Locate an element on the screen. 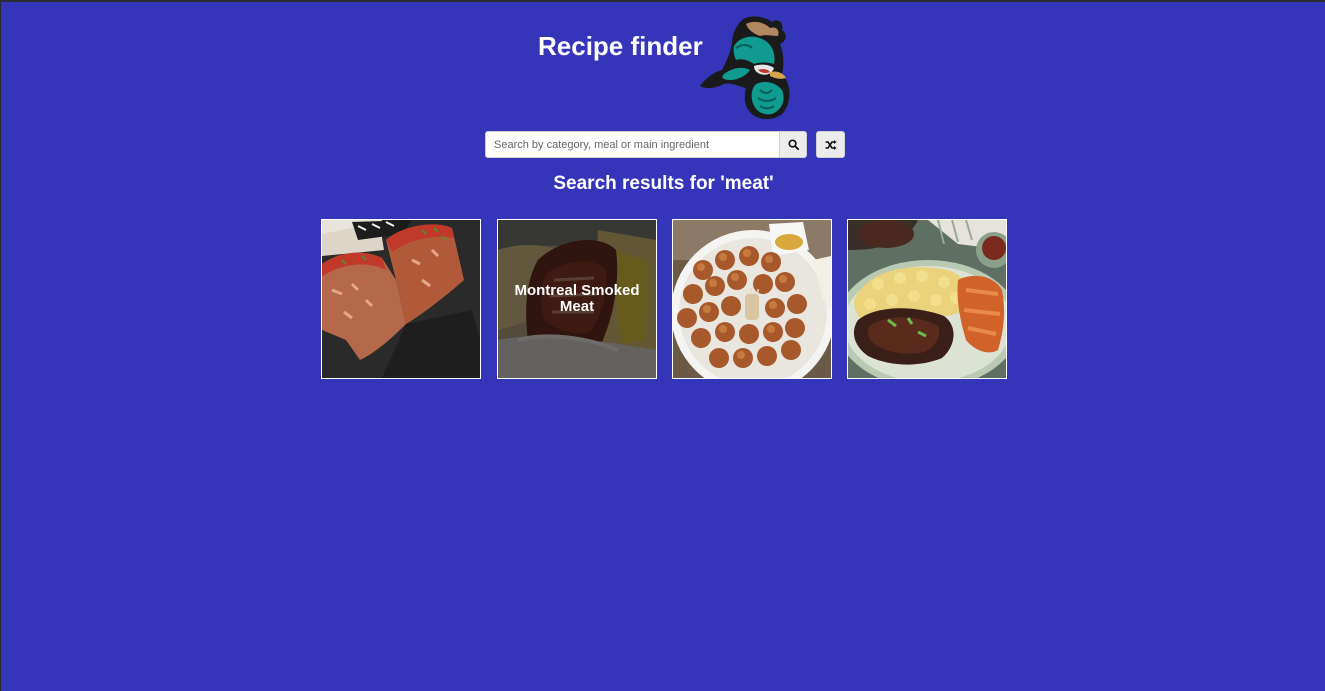 The width and height of the screenshot is (1325, 691). meal-name: Montreal Smoked Meat is located at coordinates (577, 298).